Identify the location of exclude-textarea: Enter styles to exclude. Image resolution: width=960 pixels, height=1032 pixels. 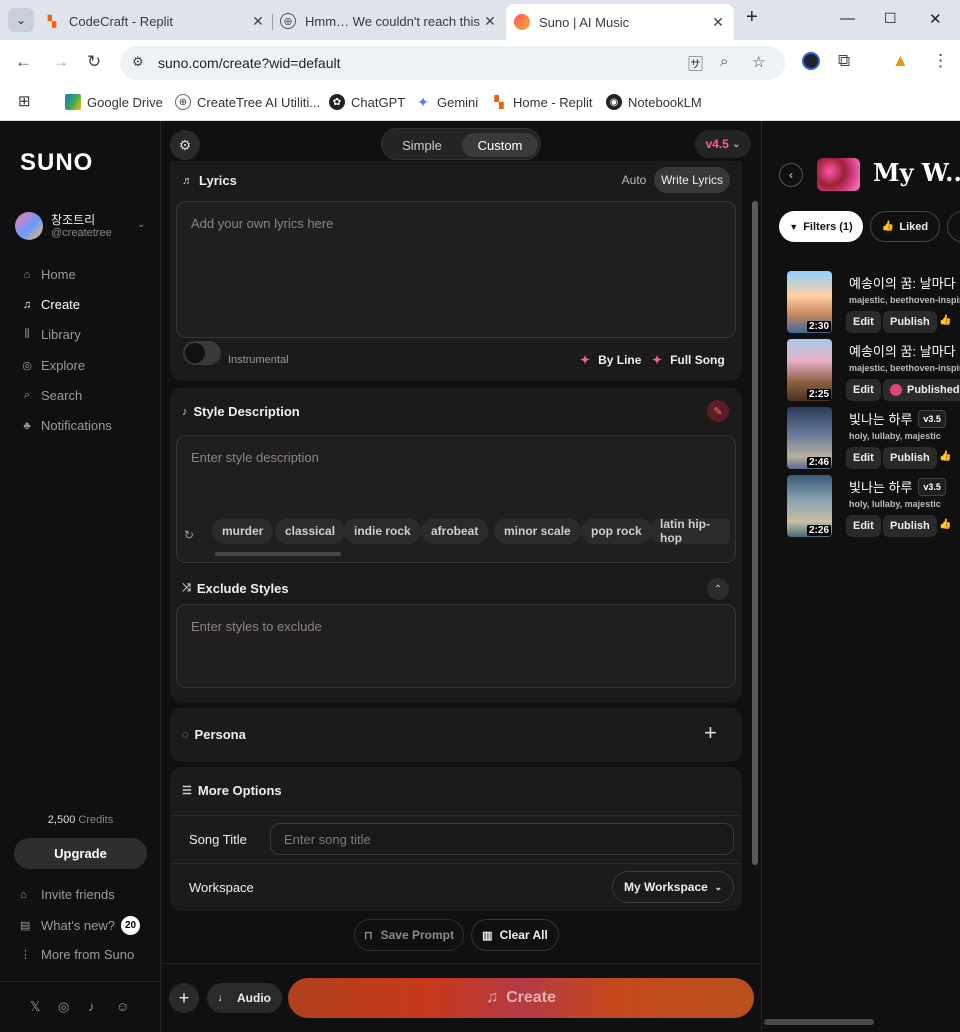
(456, 646).